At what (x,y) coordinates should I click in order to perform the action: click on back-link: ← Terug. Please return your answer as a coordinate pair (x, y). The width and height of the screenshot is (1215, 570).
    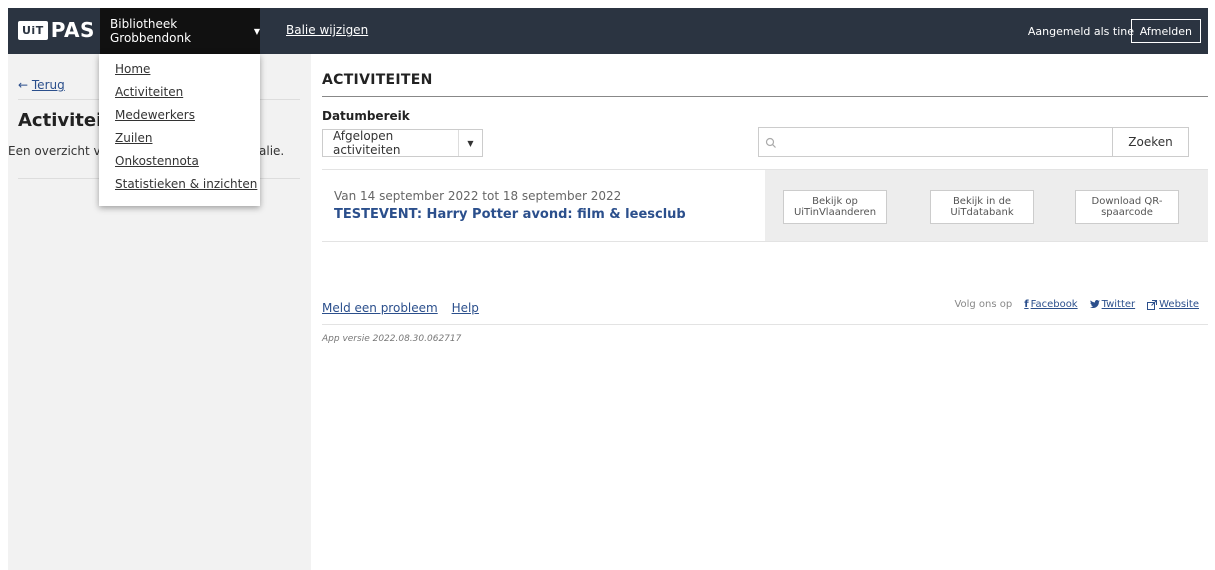
    Looking at the image, I should click on (41, 85).